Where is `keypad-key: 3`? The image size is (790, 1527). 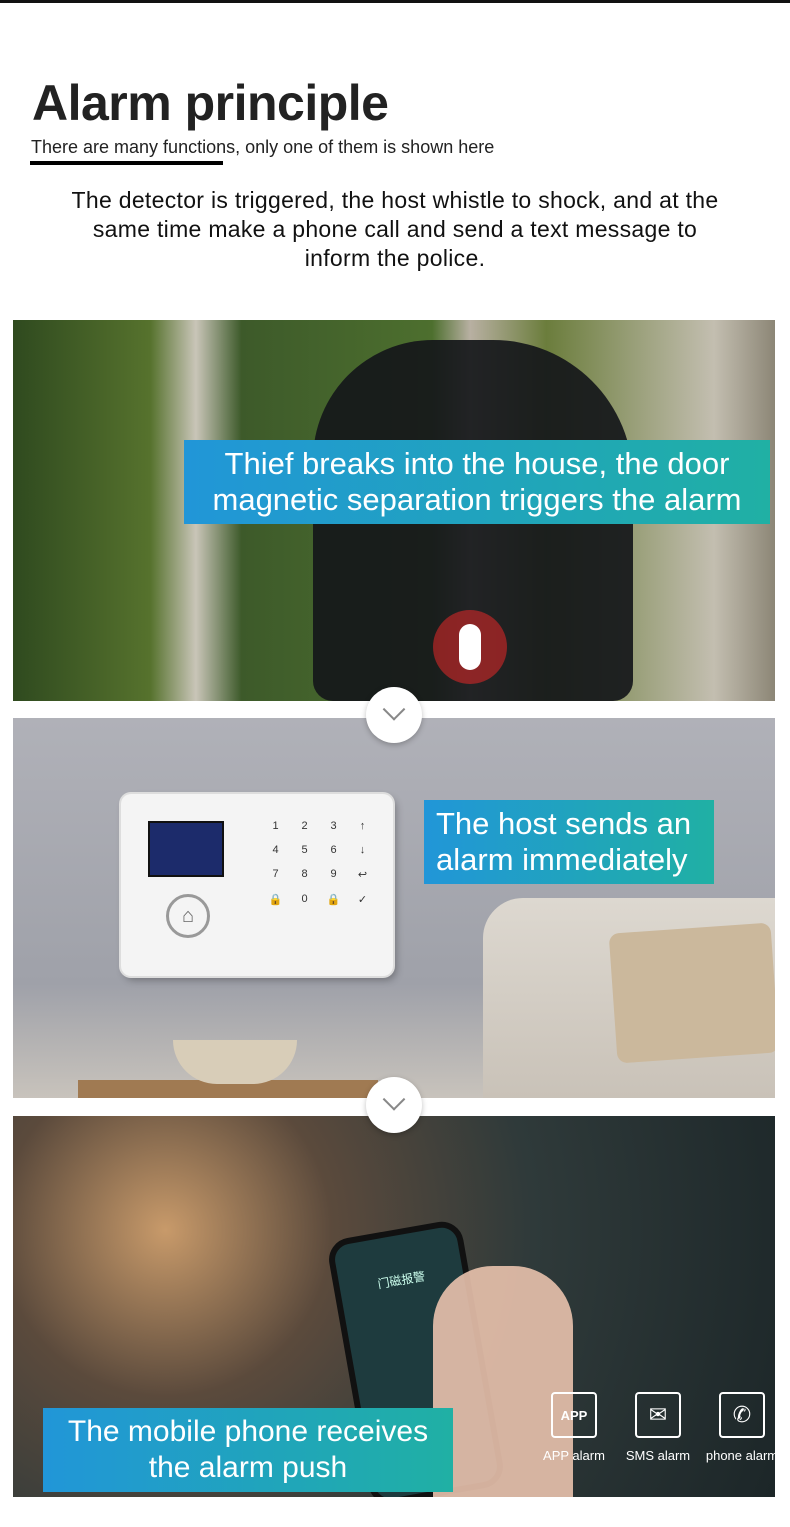 keypad-key: 3 is located at coordinates (333, 826).